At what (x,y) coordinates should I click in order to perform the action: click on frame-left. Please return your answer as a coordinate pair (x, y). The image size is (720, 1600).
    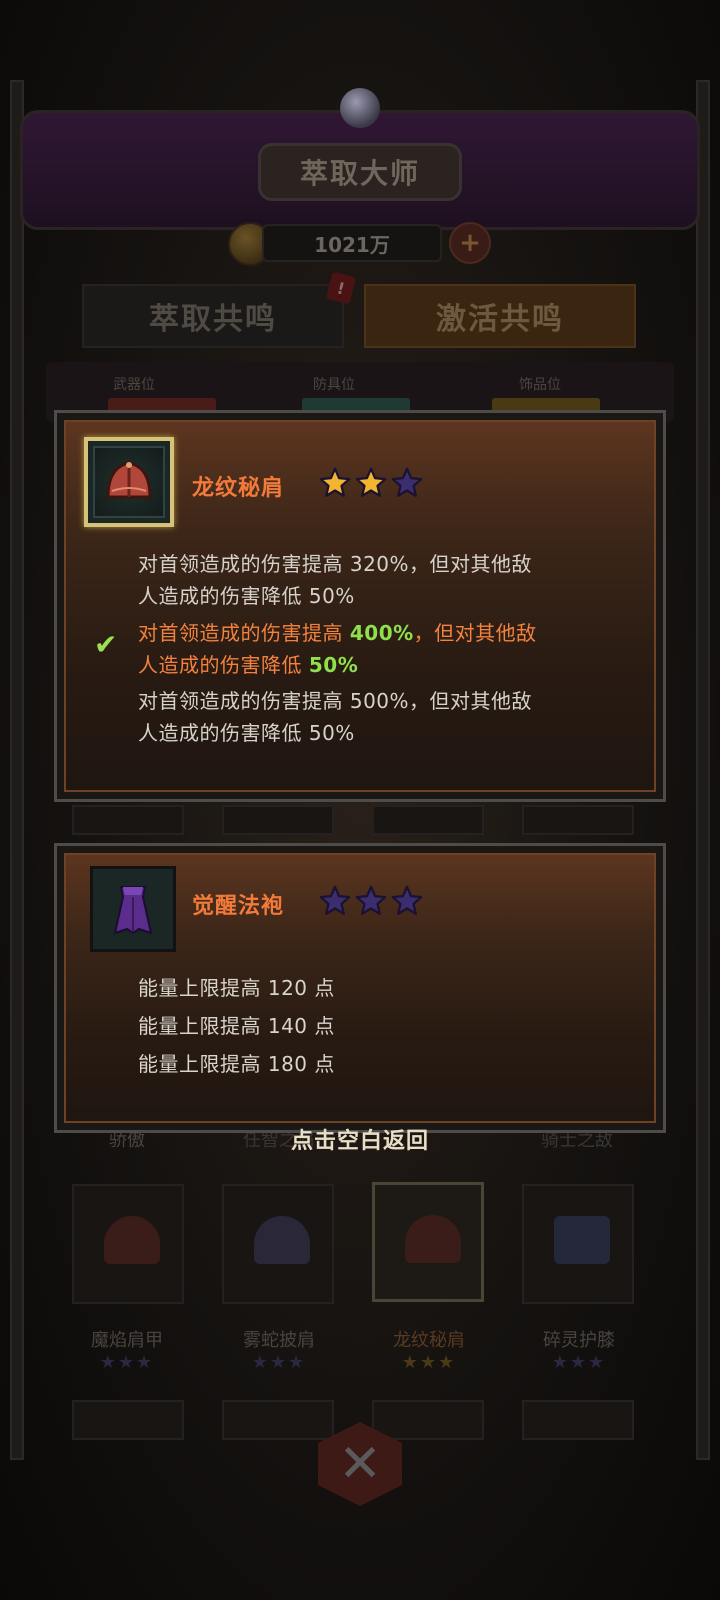
    Looking at the image, I should click on (17, 770).